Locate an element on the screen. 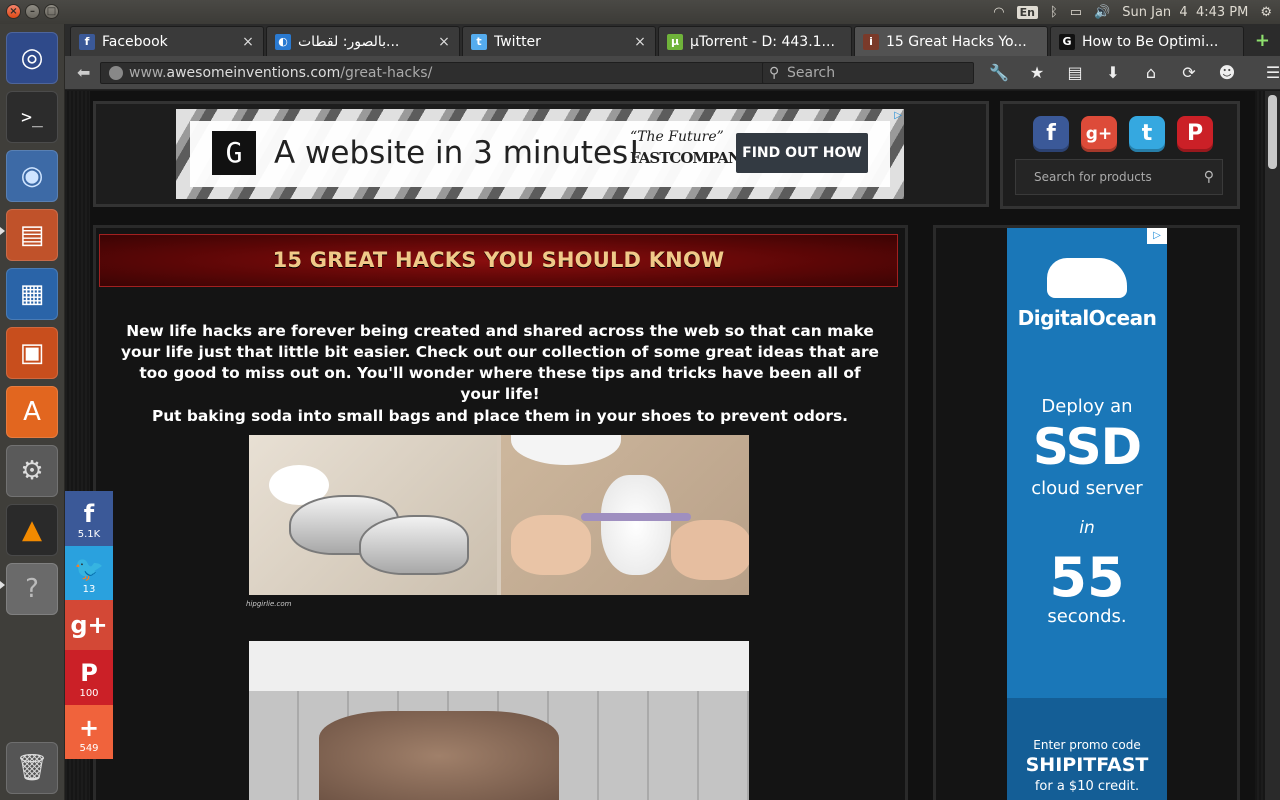 The width and height of the screenshot is (1280, 800). share-pinterest-button: P 100 is located at coordinates (89, 677).